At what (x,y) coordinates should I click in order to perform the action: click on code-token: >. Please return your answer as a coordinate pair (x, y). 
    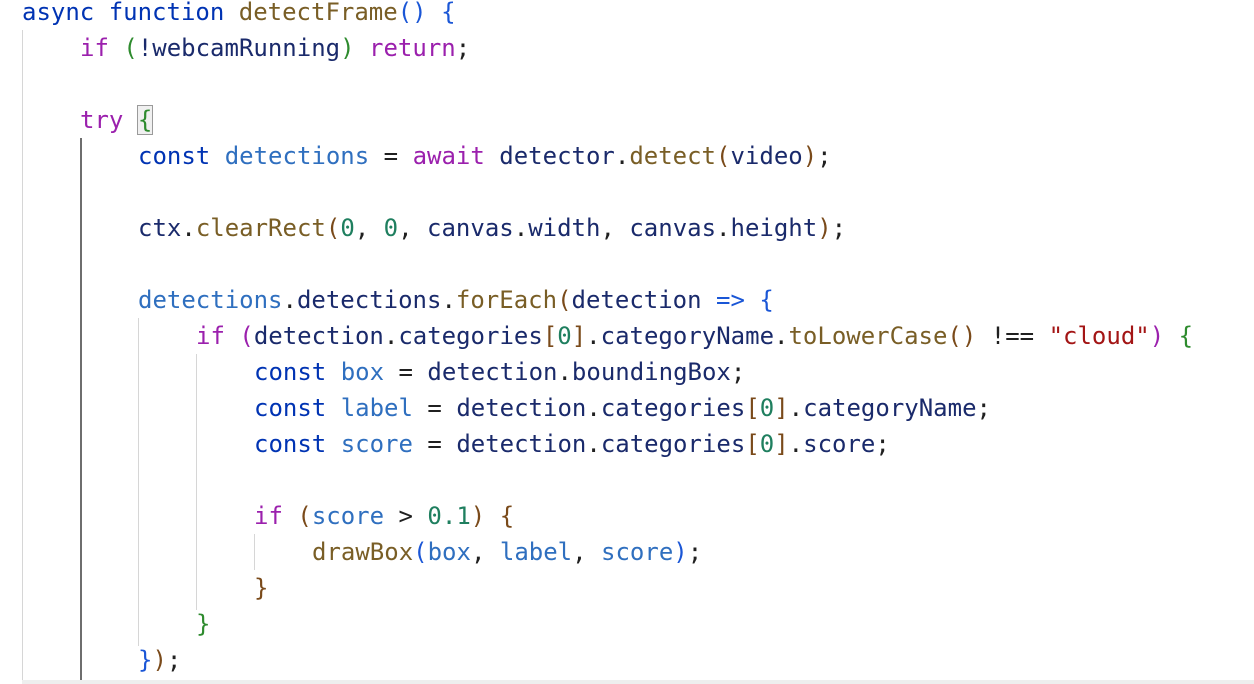
    Looking at the image, I should click on (406, 516).